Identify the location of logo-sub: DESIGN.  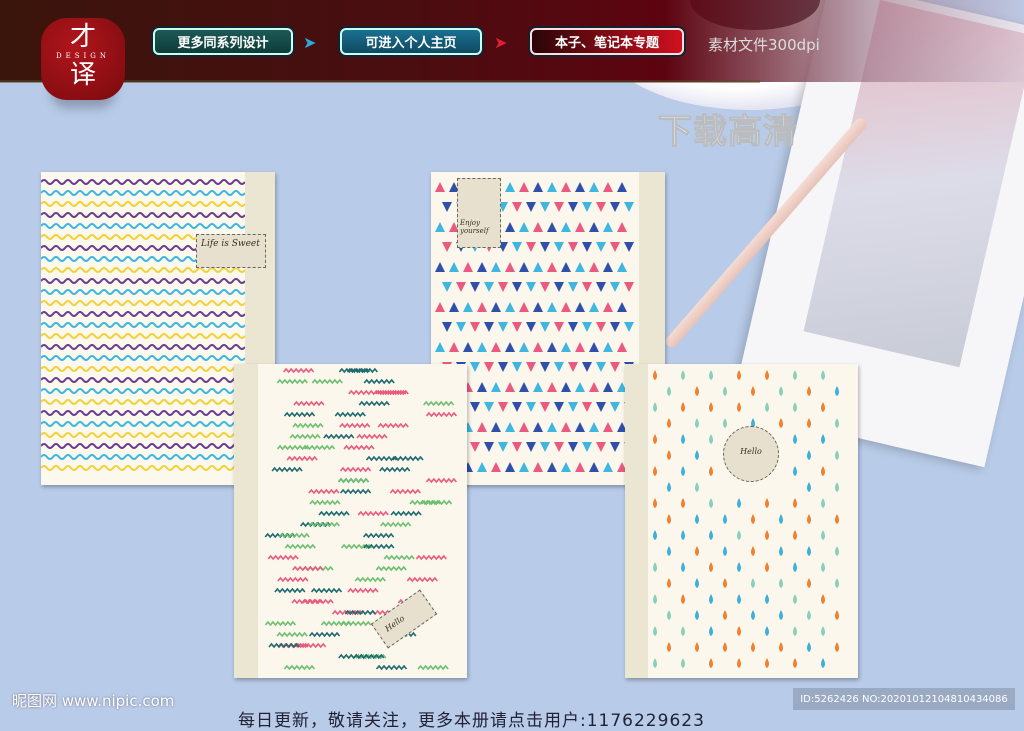
(83, 56).